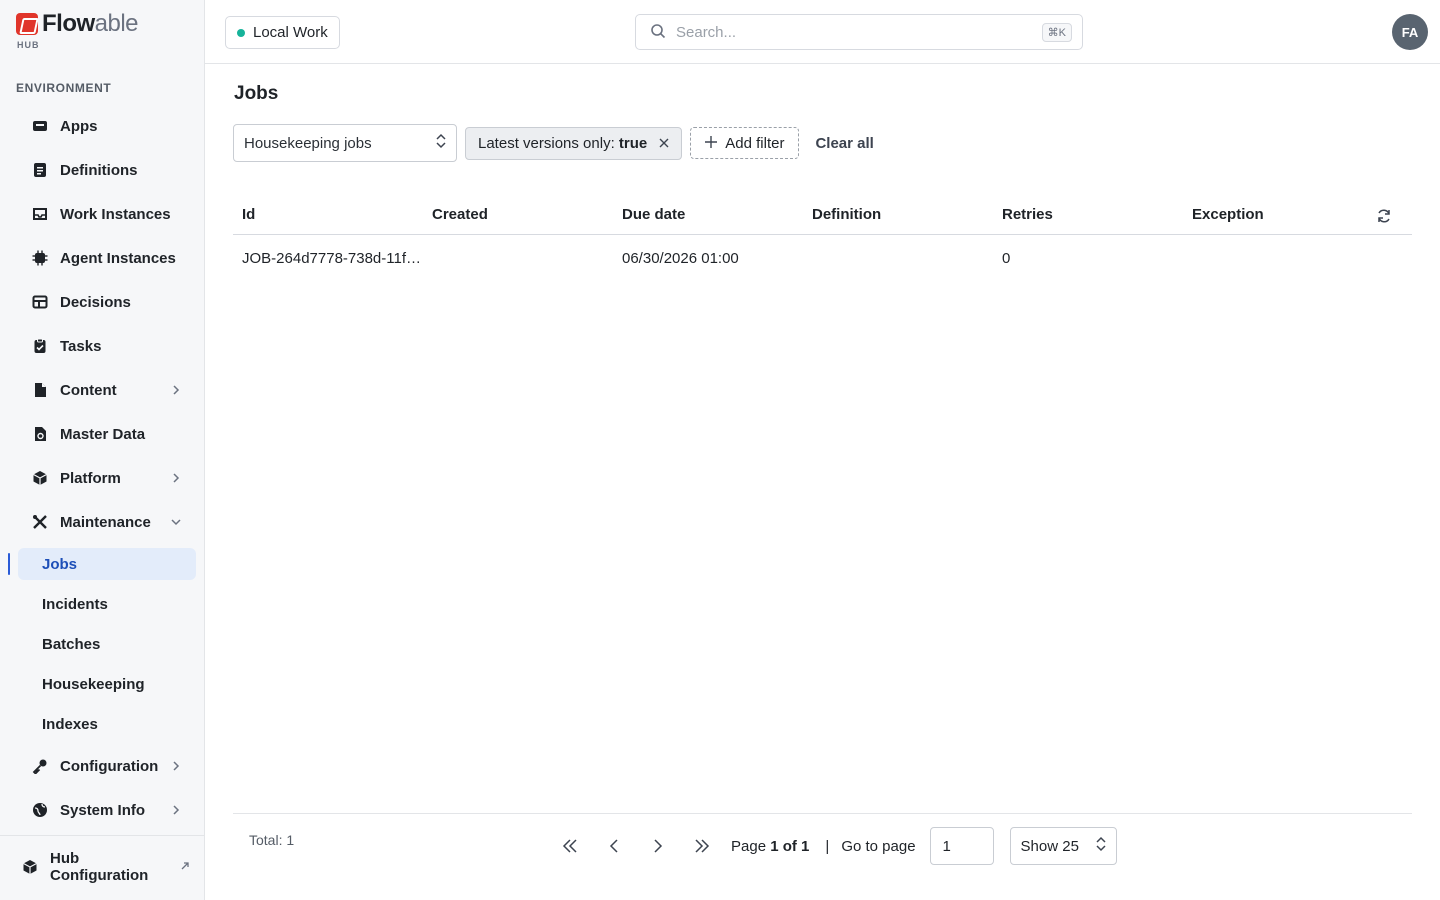 The height and width of the screenshot is (900, 1440). I want to click on sidebar-item-agent-instances: Agent Instances, so click(107, 258).